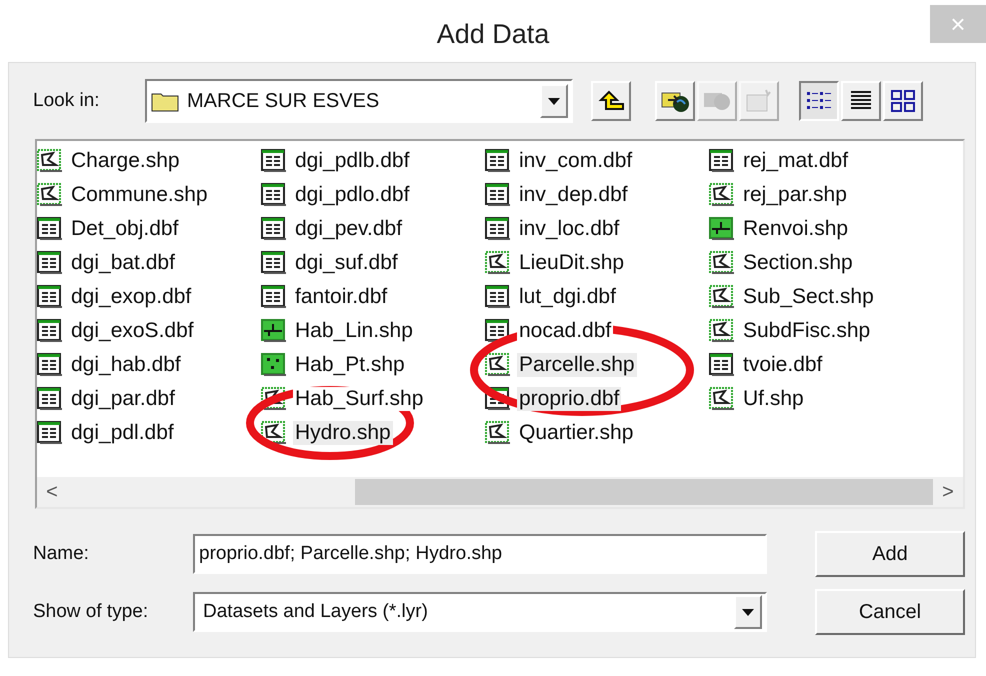 Image resolution: width=986 pixels, height=676 pixels. Describe the element at coordinates (125, 161) in the screenshot. I see `file-item: Charge.shp` at that location.